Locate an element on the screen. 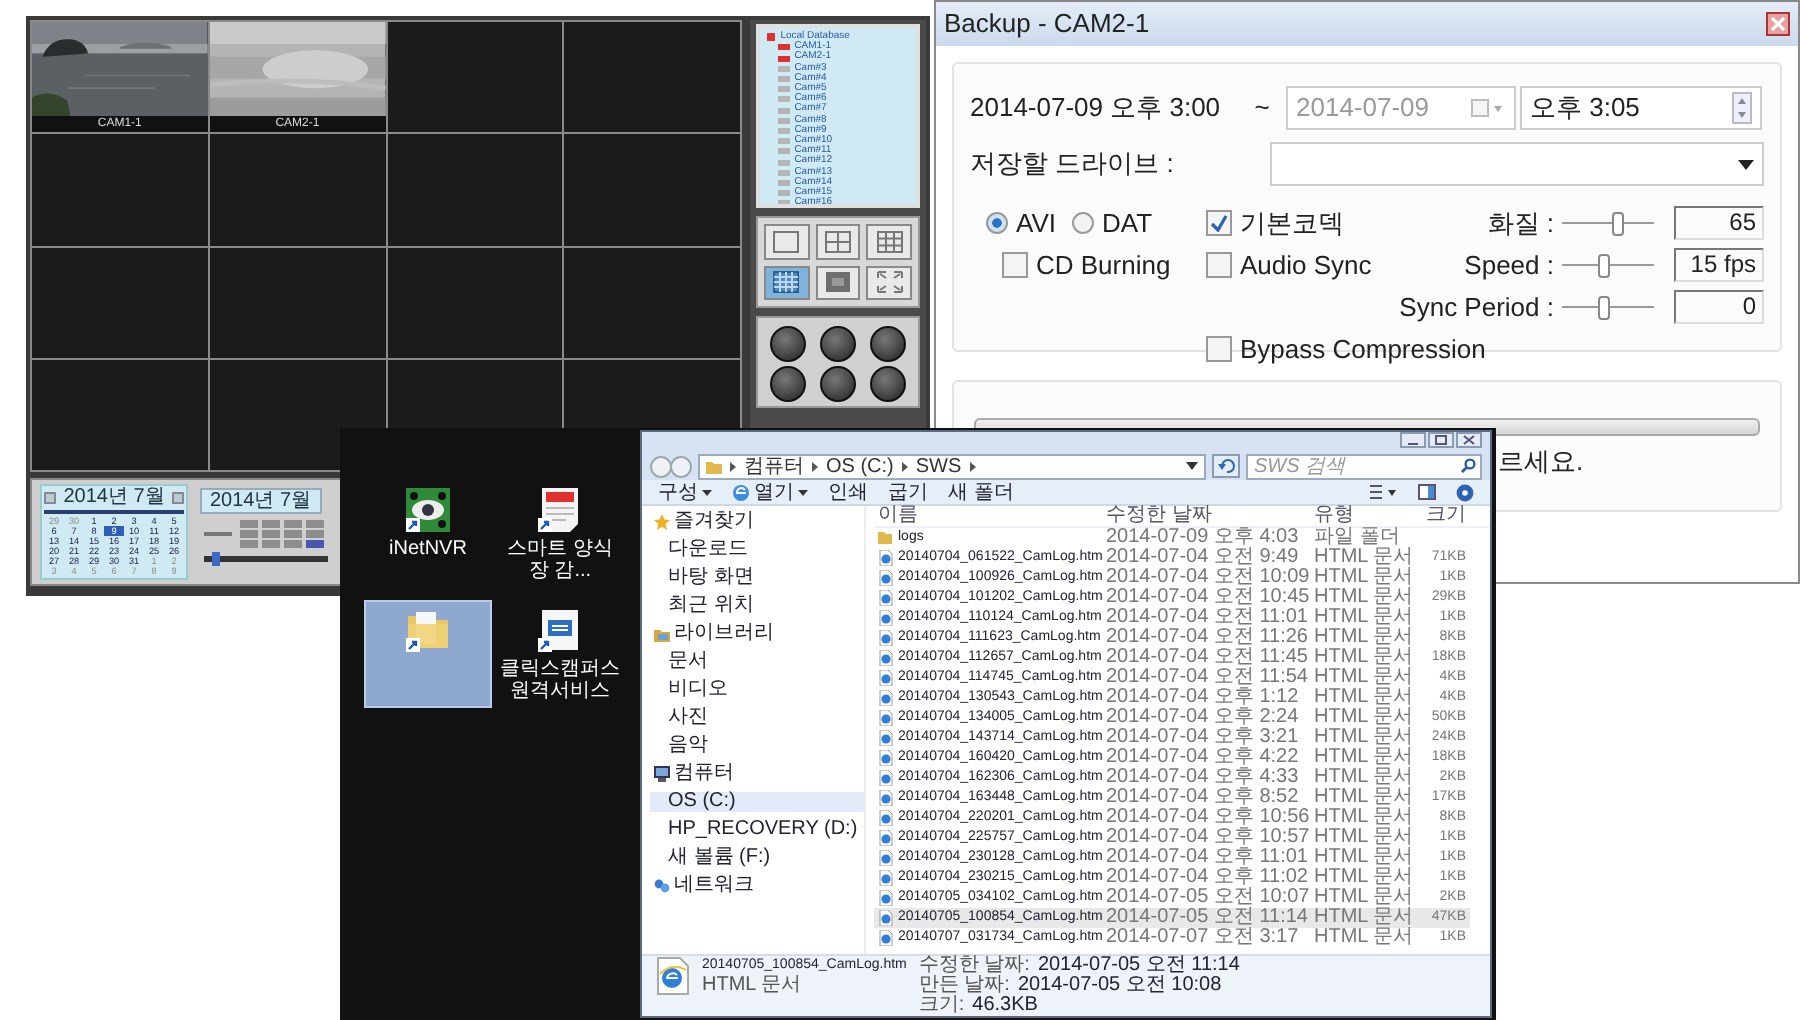 This screenshot has height=1020, width=1800. forward-button is located at coordinates (681, 466).